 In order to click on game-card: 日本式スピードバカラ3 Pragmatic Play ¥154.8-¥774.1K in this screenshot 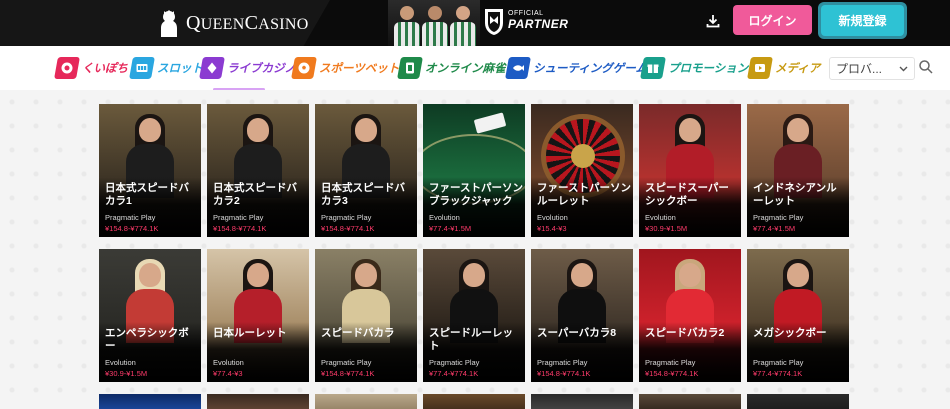, I will do `click(366, 170)`.